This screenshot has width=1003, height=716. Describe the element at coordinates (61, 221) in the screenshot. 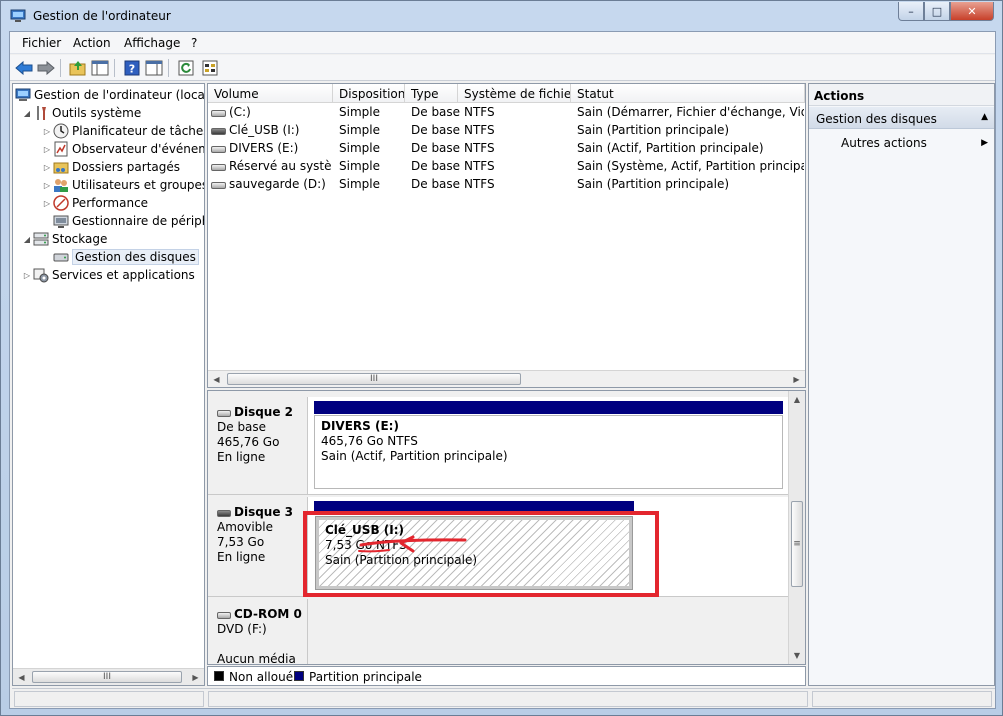

I see `device-manager-icon` at that location.